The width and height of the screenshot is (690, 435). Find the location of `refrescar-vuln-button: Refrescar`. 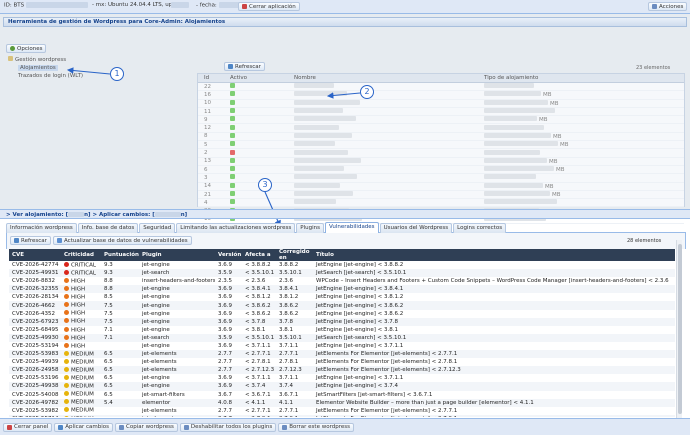

refrescar-vuln-button: Refrescar is located at coordinates (30, 240).